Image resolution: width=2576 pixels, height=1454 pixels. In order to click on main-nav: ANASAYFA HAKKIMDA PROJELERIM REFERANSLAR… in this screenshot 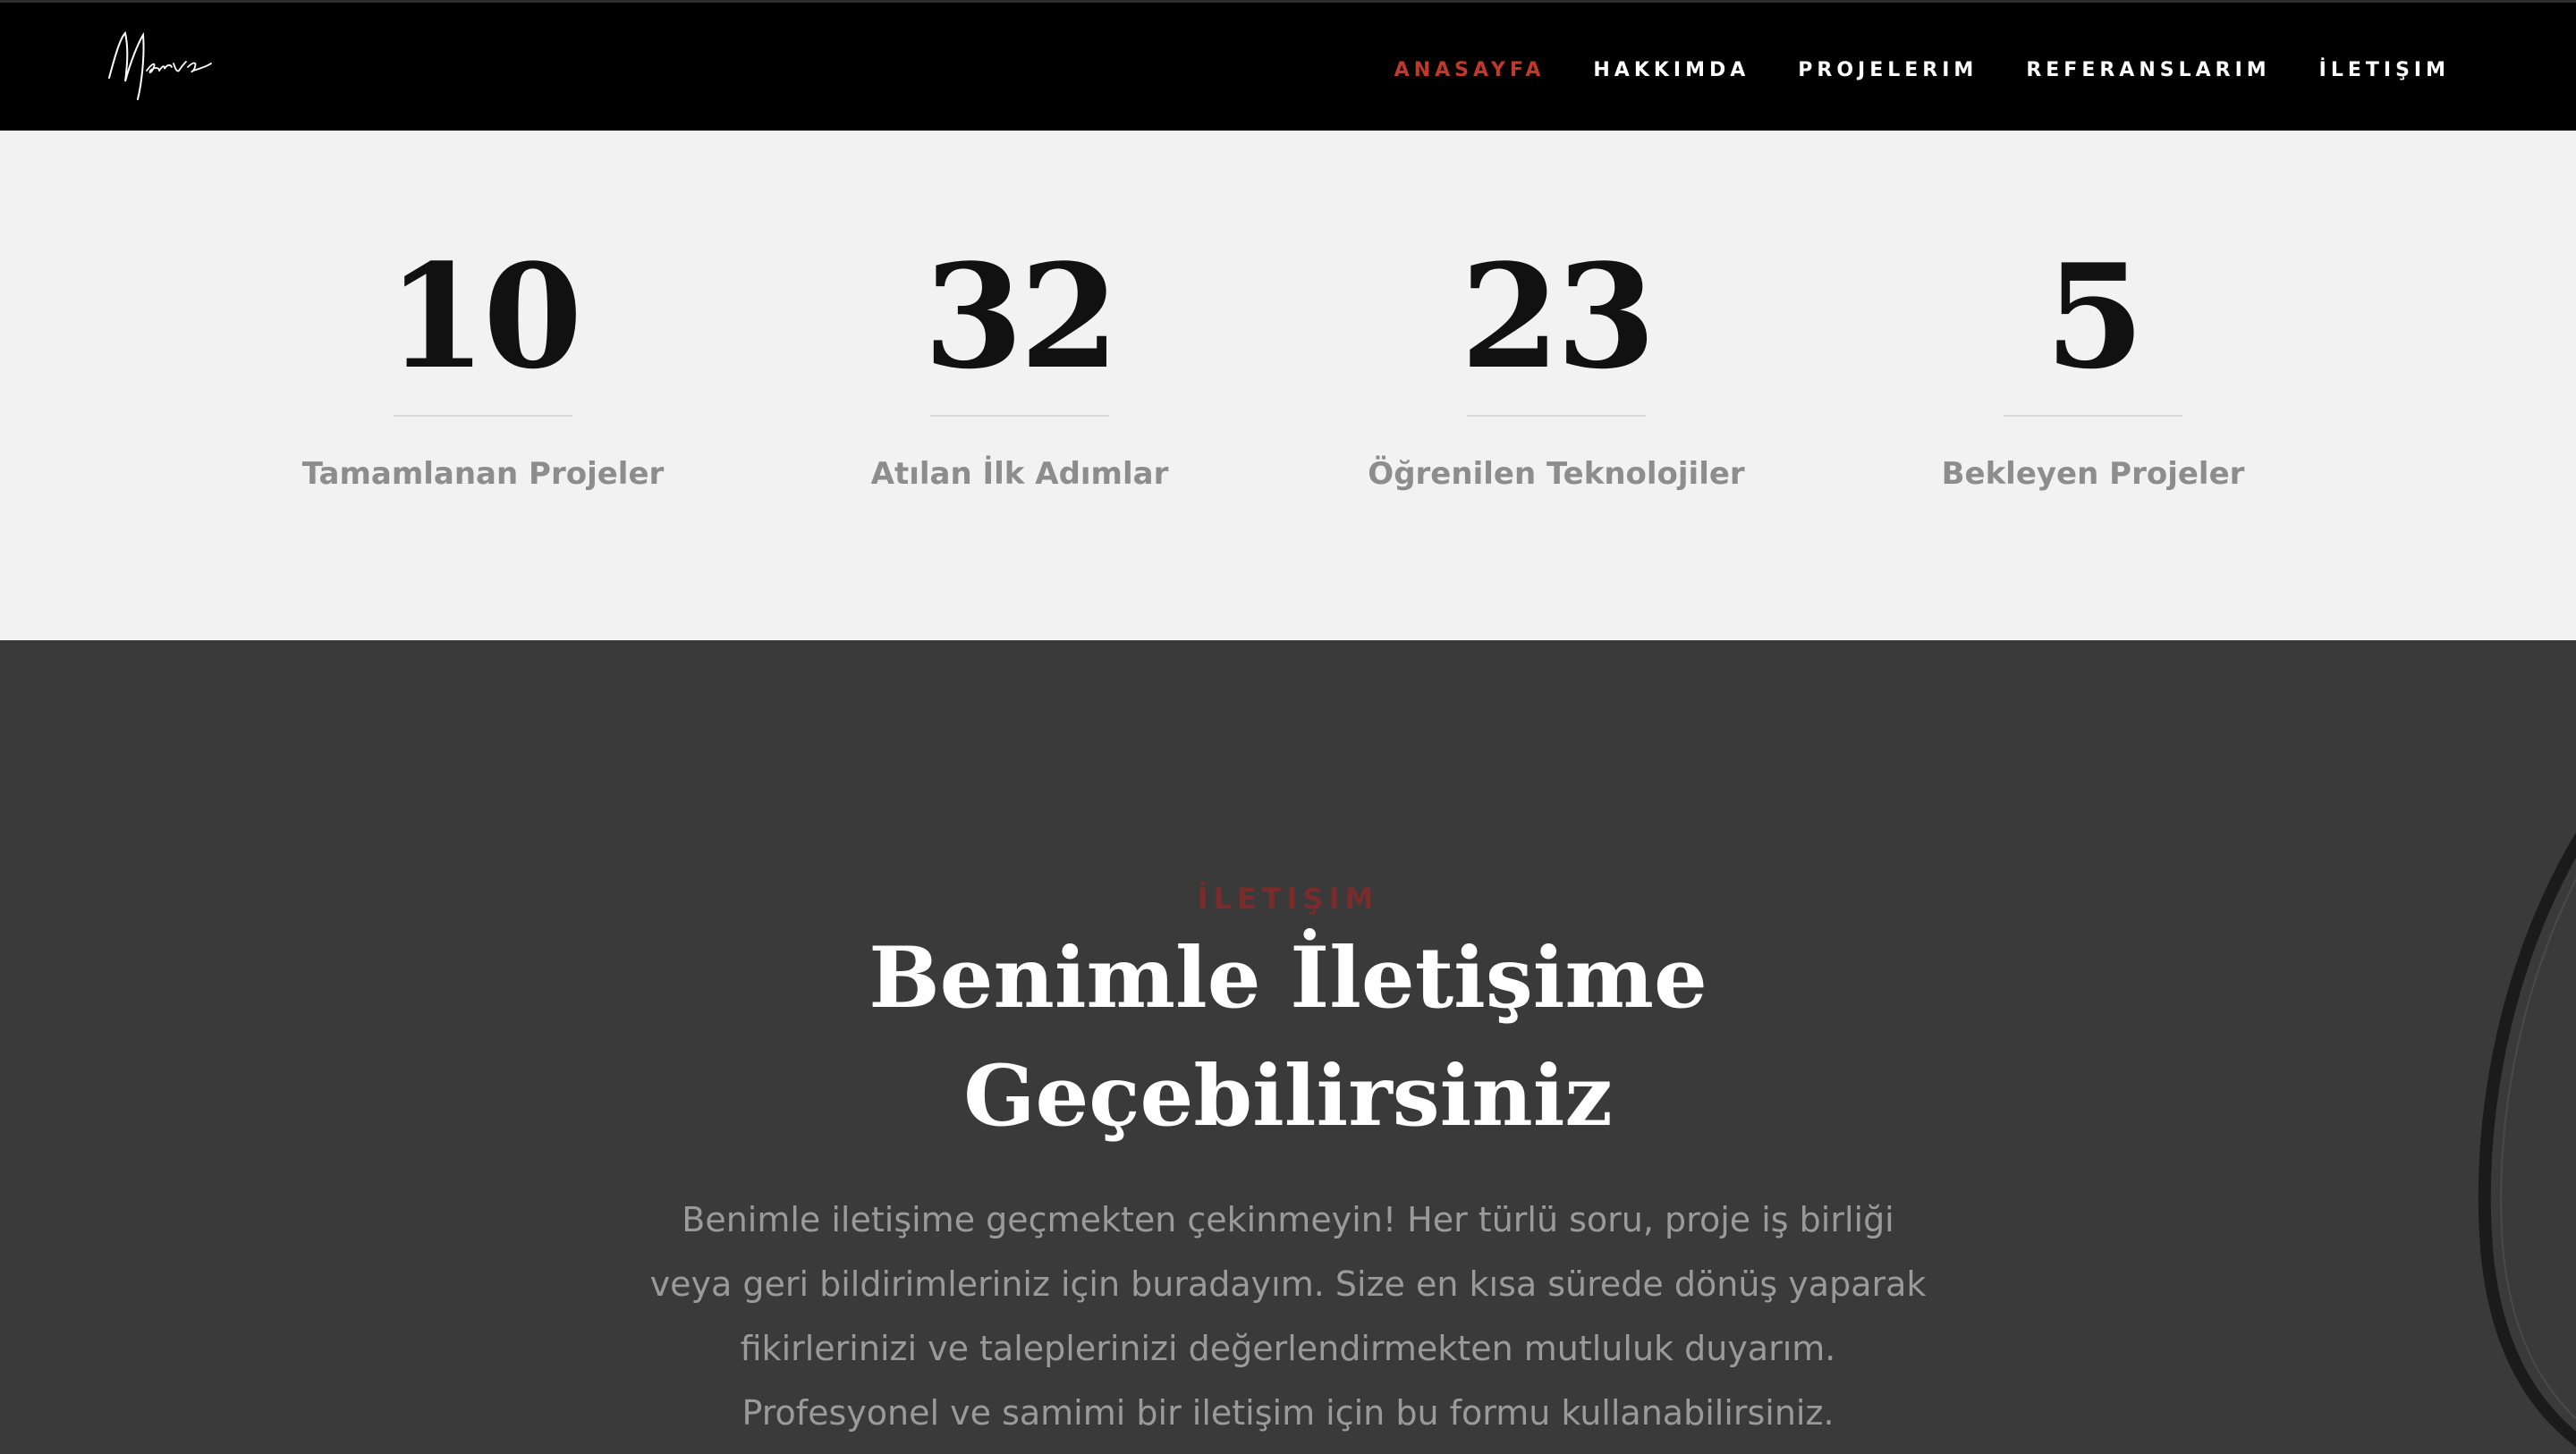, I will do `click(1922, 68)`.